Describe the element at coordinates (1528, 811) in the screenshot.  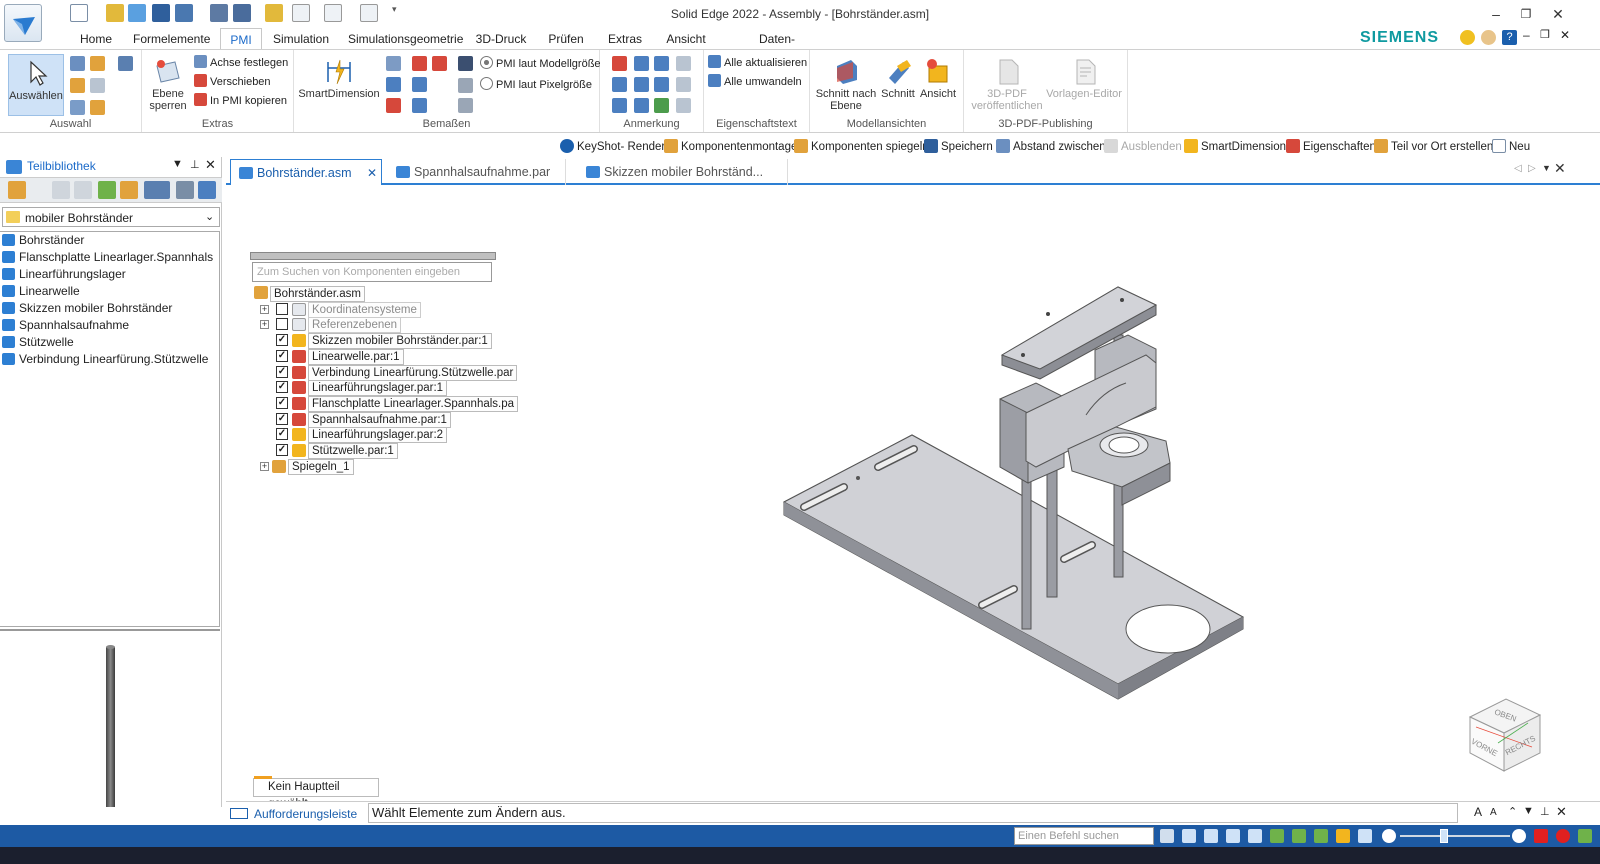
I see `dropdown-icon: ▼` at that location.